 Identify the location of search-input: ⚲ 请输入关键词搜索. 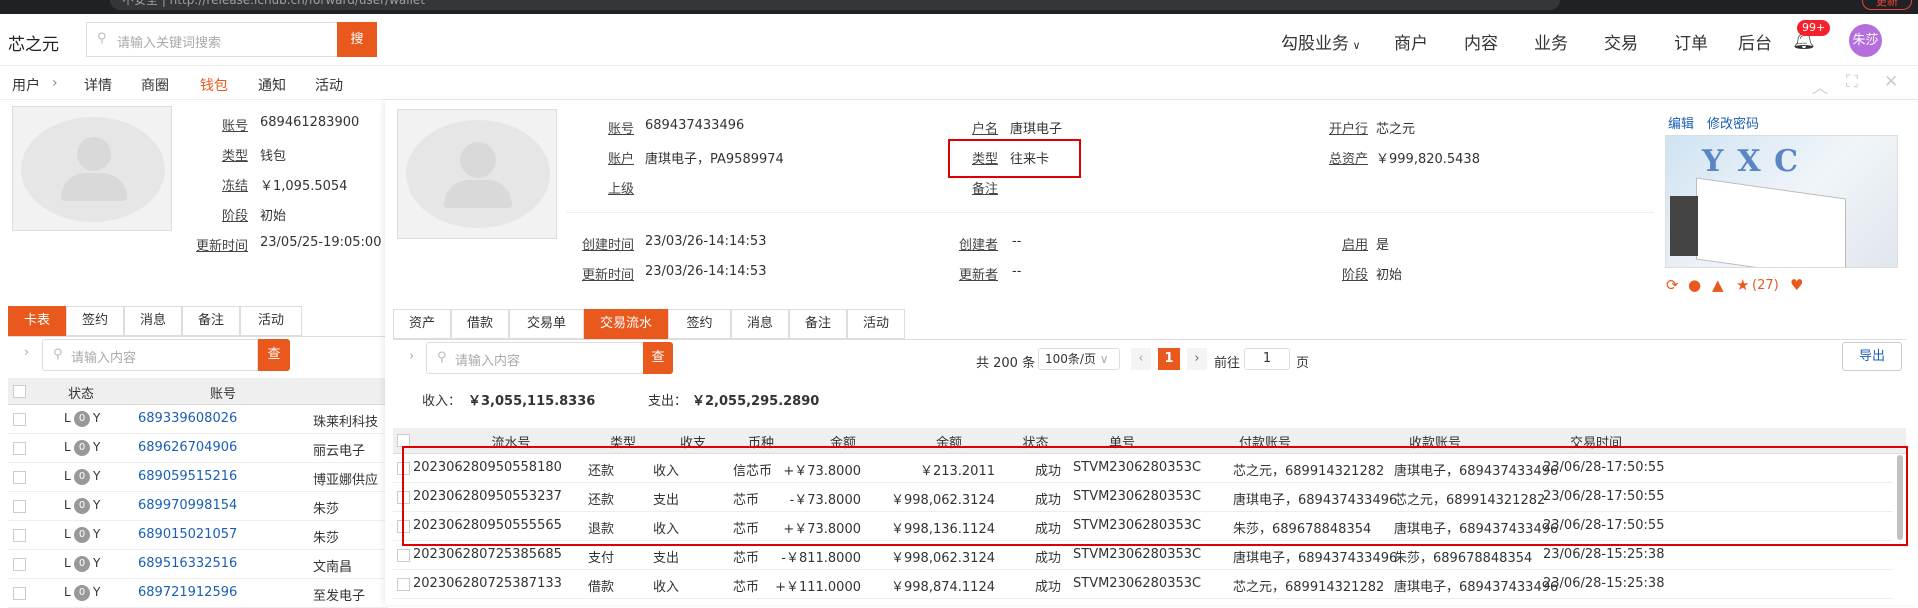
(212, 39).